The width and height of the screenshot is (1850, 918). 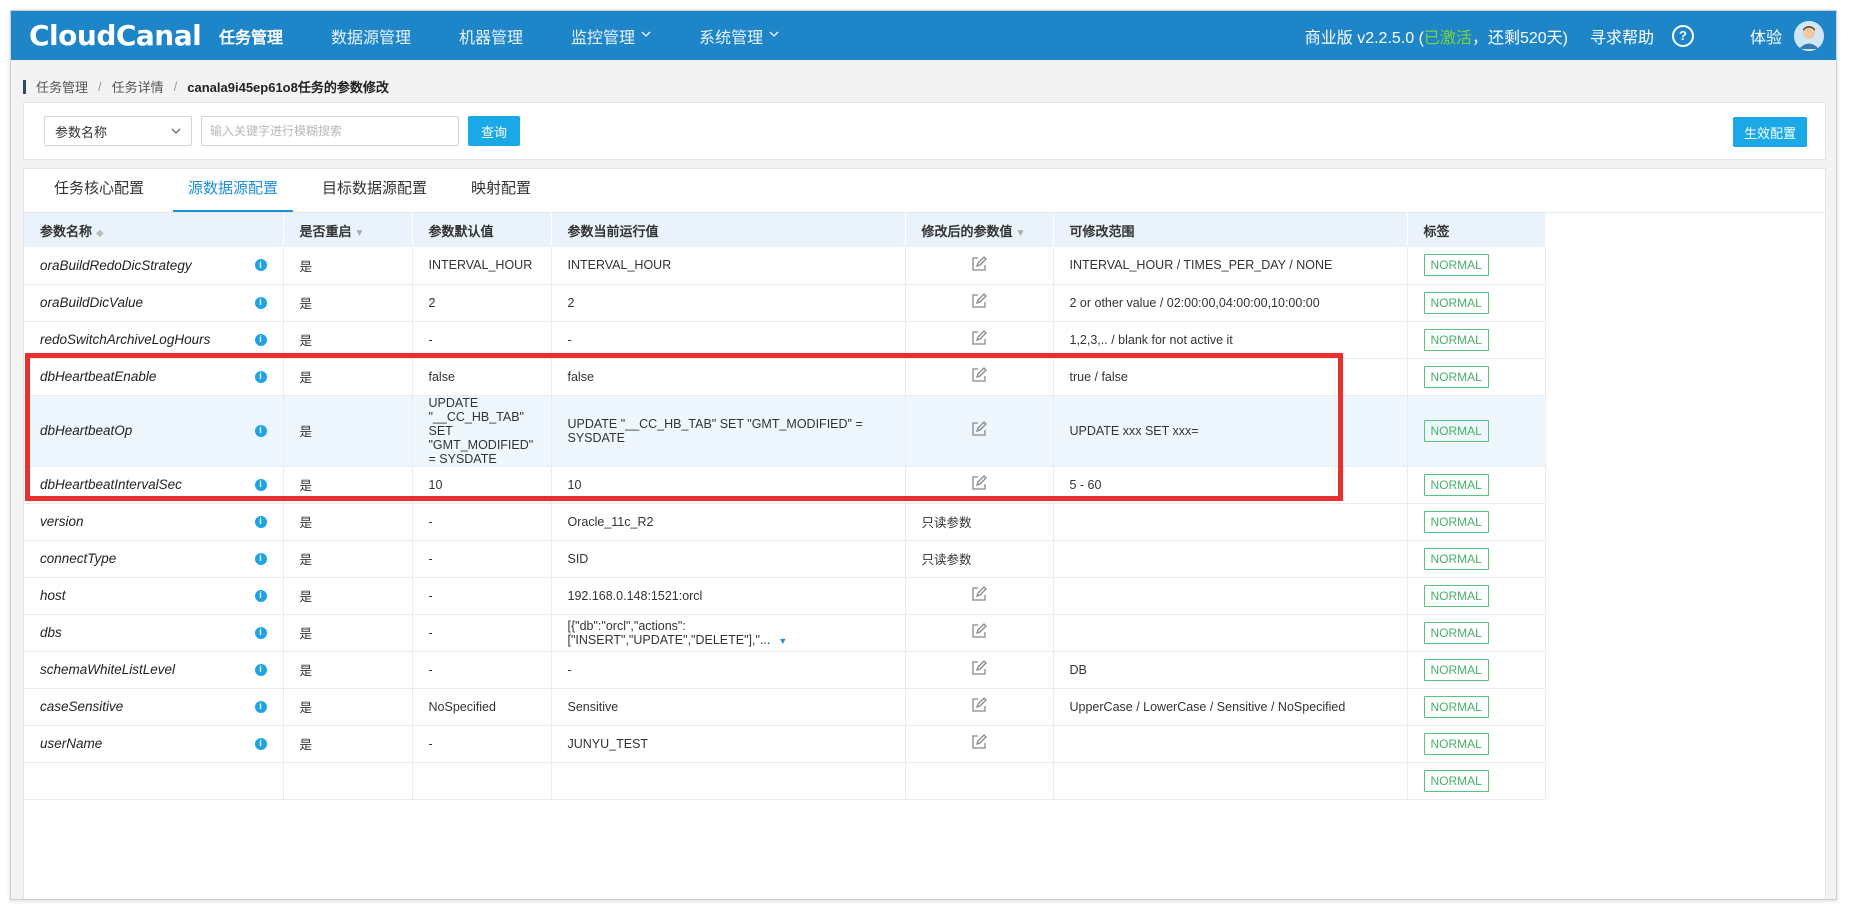 What do you see at coordinates (1770, 132) in the screenshot?
I see `apply-config-button: 生效配置` at bounding box center [1770, 132].